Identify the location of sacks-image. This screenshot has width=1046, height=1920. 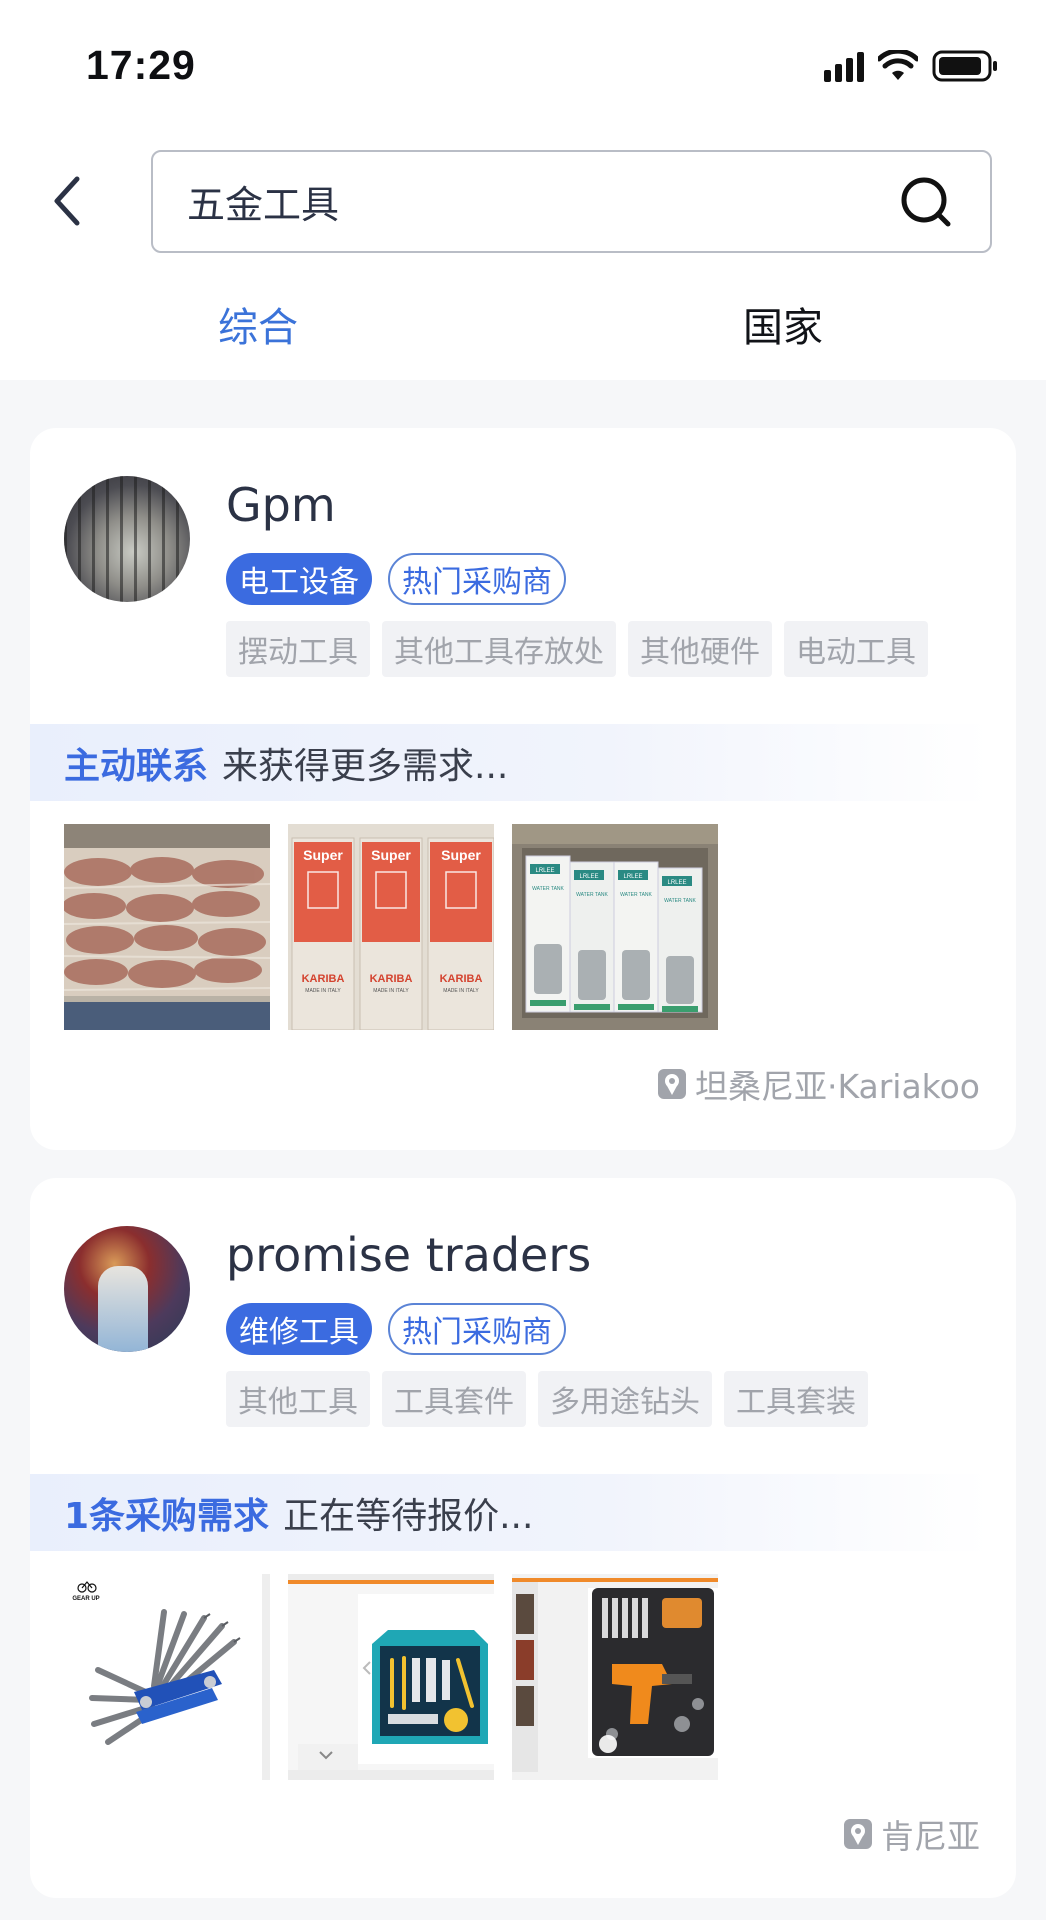
(167, 927).